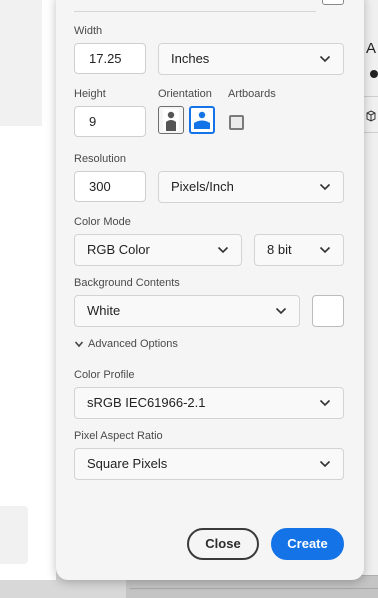 Image resolution: width=378 pixels, height=598 pixels. I want to click on close-button: Close, so click(223, 544).